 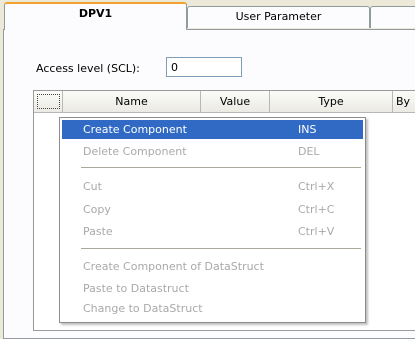 What do you see at coordinates (136, 288) in the screenshot?
I see `menu-item-label: Paste to Datastruct` at bounding box center [136, 288].